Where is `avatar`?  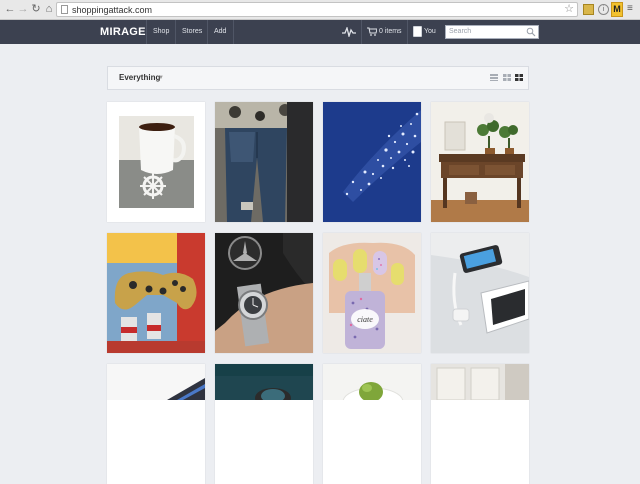 avatar is located at coordinates (417, 31).